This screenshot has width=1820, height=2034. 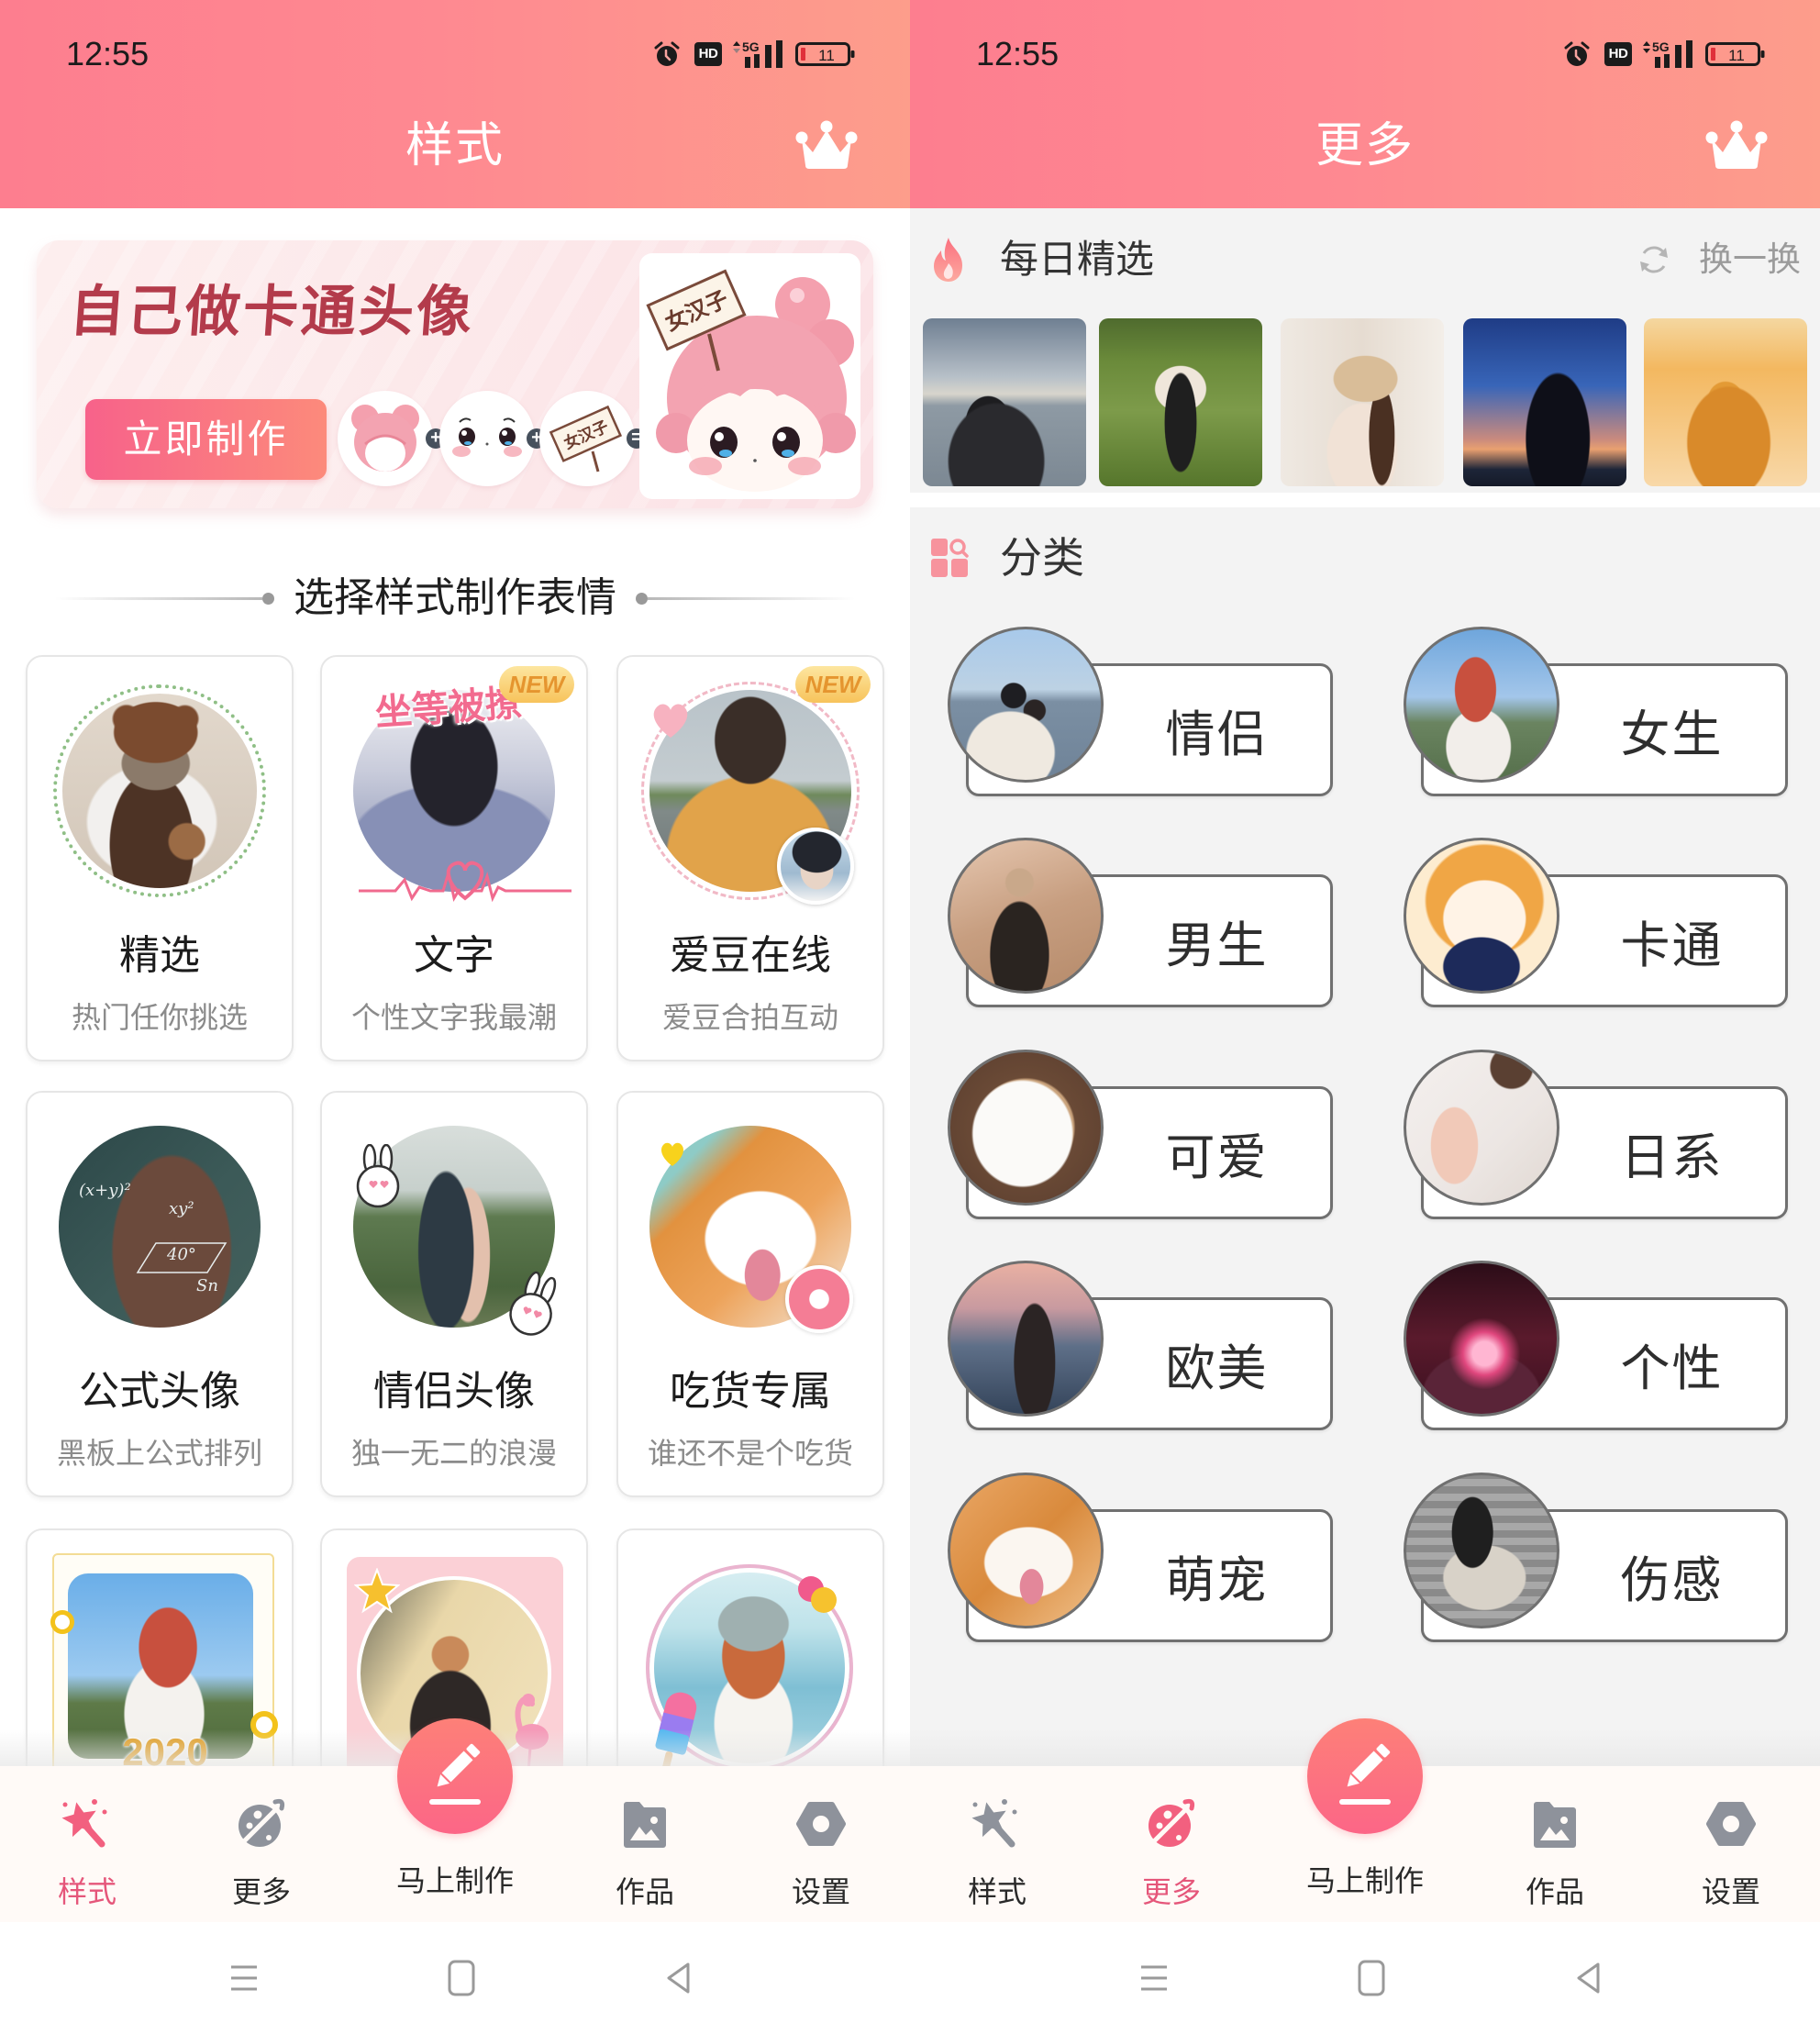 What do you see at coordinates (465, 880) in the screenshot?
I see `heartbeat-heart-icon` at bounding box center [465, 880].